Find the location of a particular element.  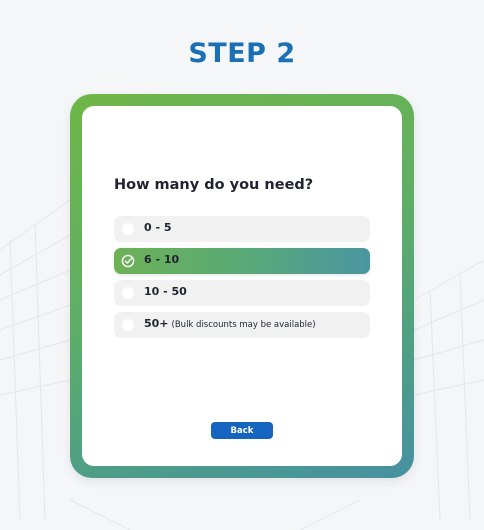

question-heading: How many do you need? is located at coordinates (214, 185).